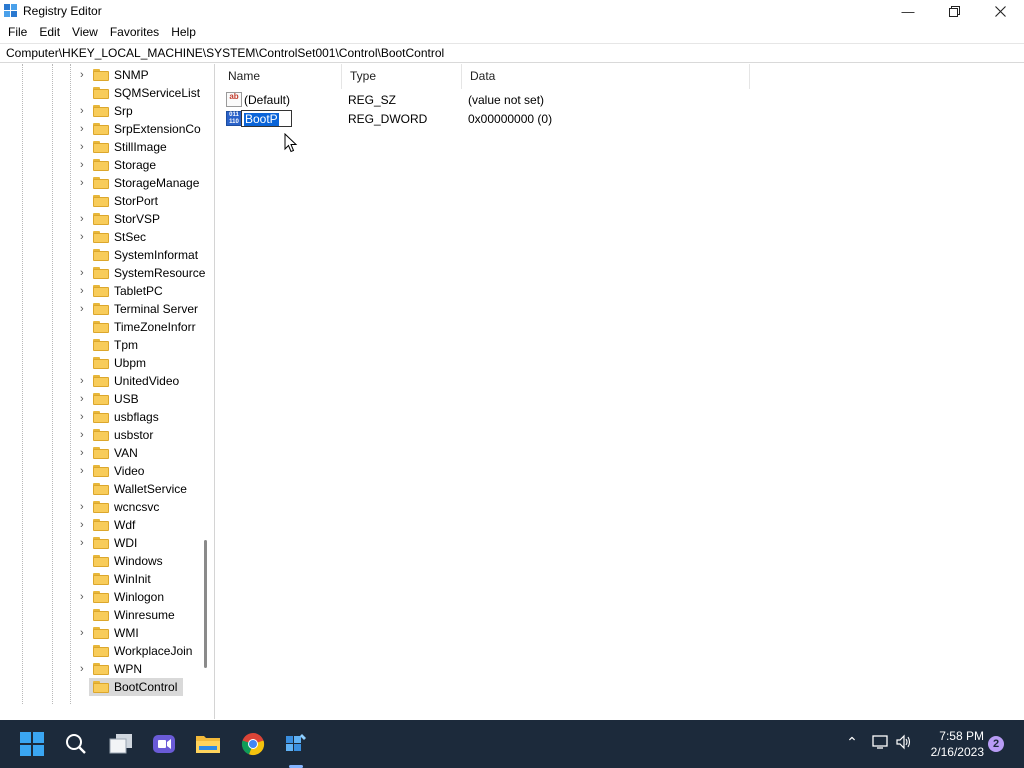 This screenshot has height=768, width=1024. Describe the element at coordinates (100, 471) in the screenshot. I see `tree-item: › Video` at that location.